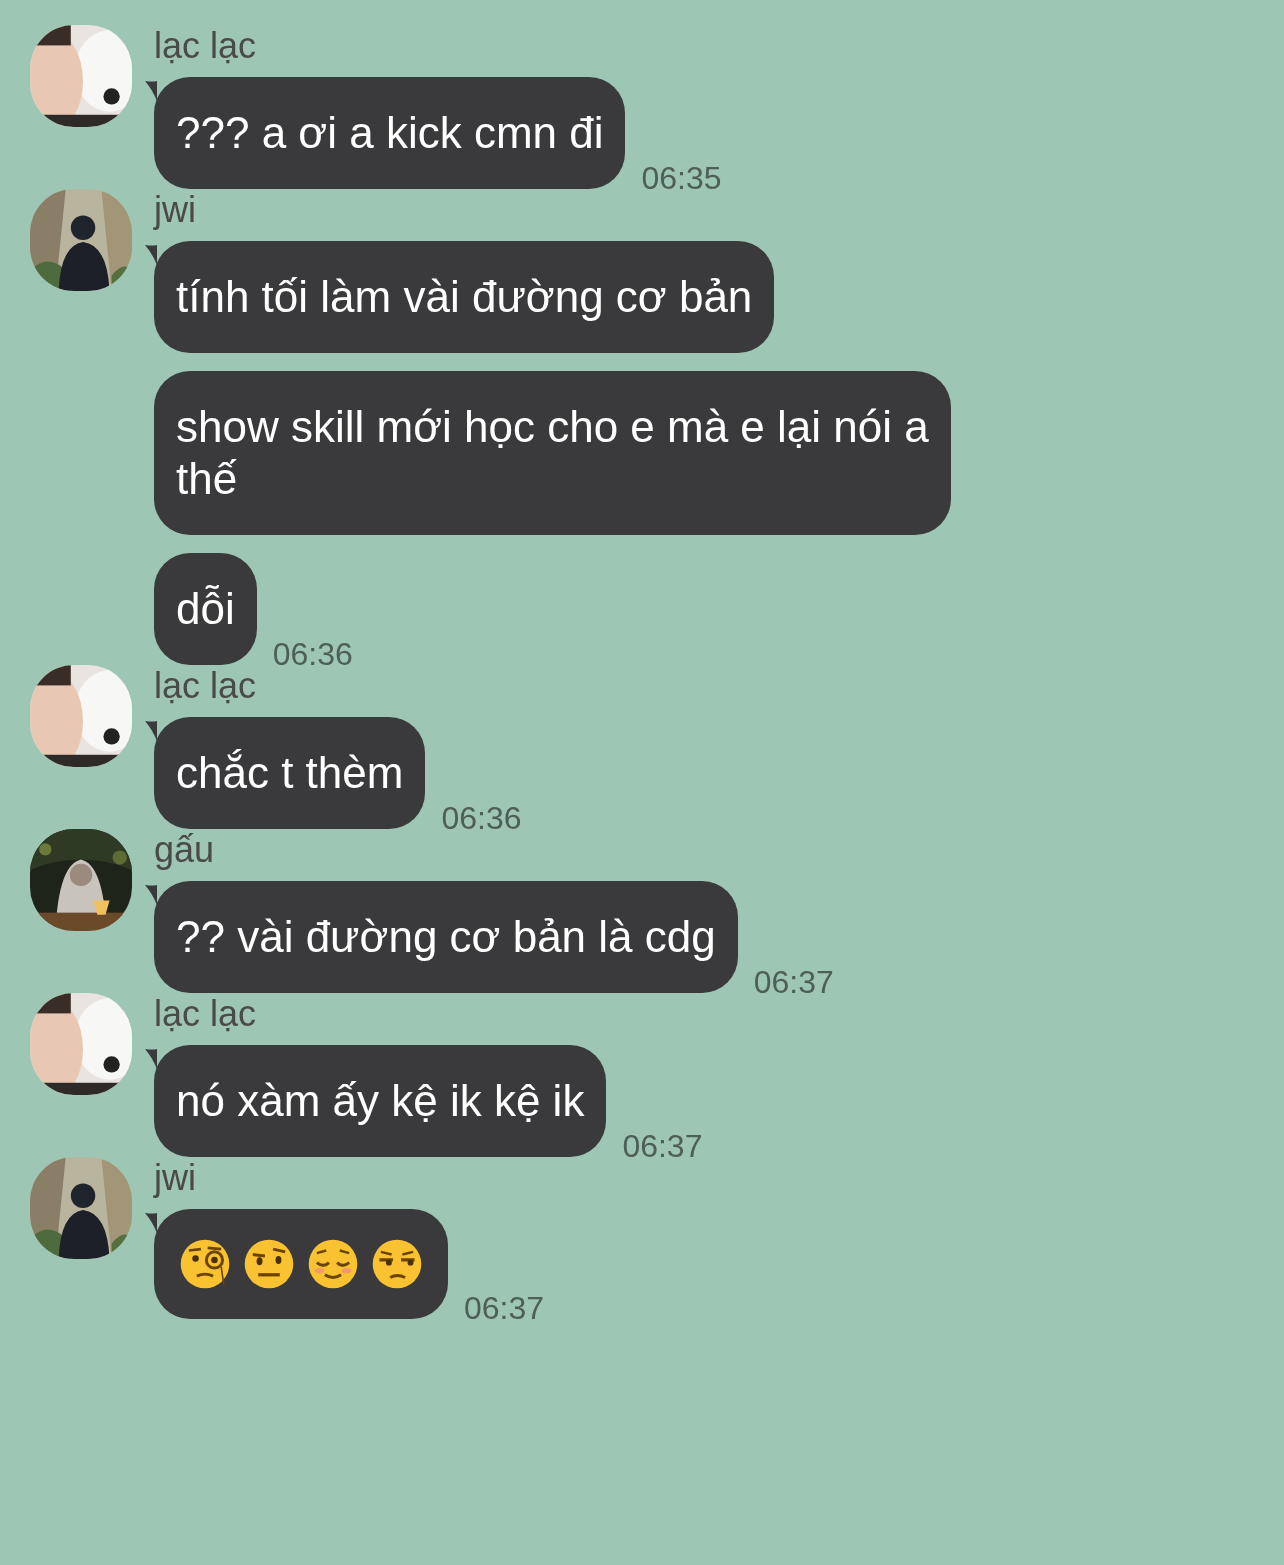  What do you see at coordinates (380, 1101) in the screenshot?
I see `message-bubble: nó xàm ấy kệ ik kệ ik` at bounding box center [380, 1101].